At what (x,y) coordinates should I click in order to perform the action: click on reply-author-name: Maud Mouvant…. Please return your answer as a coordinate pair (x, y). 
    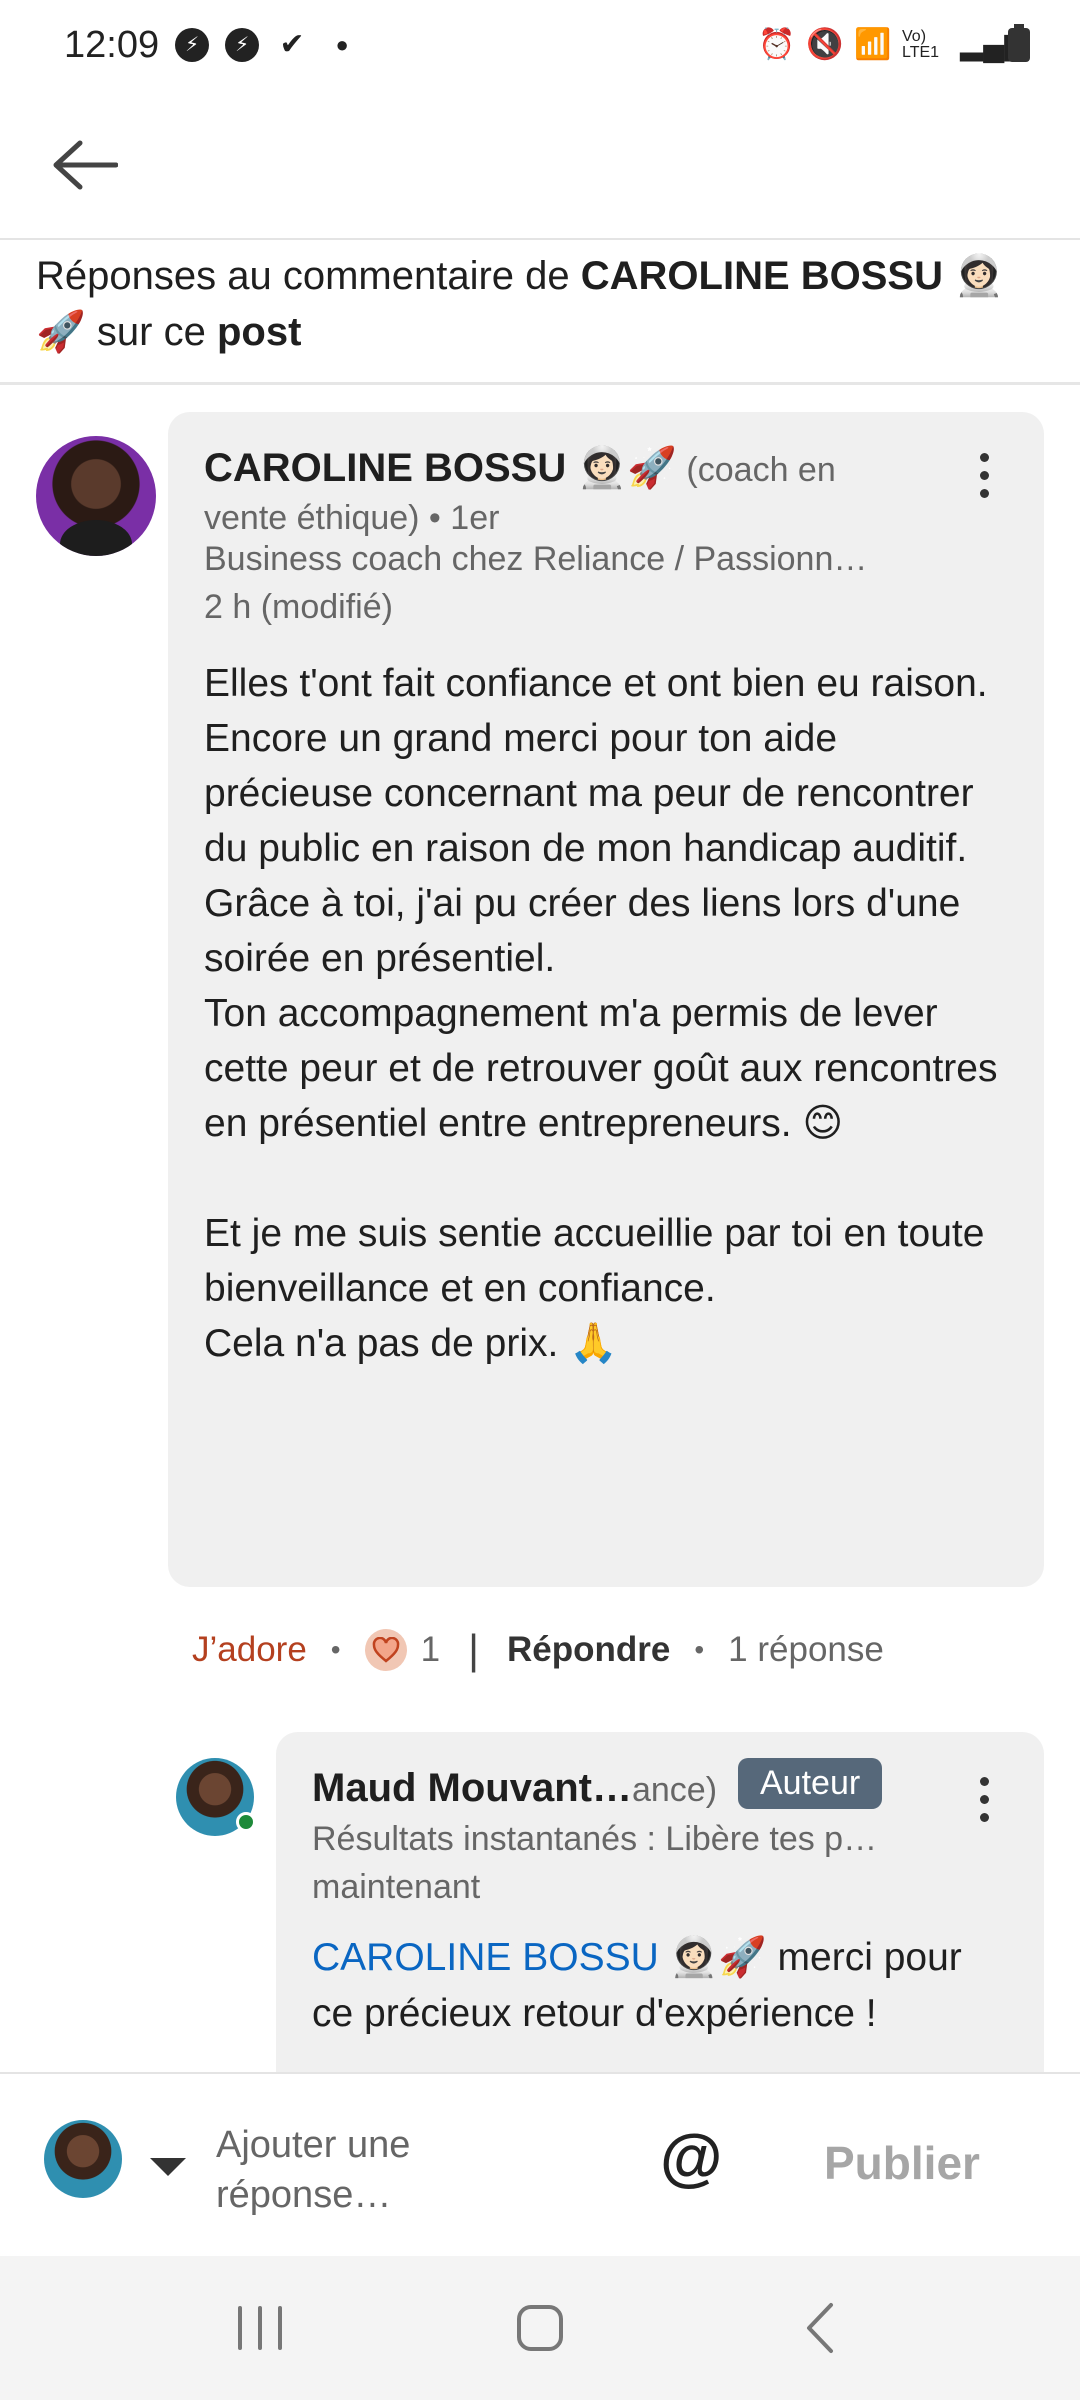
    Looking at the image, I should click on (472, 1788).